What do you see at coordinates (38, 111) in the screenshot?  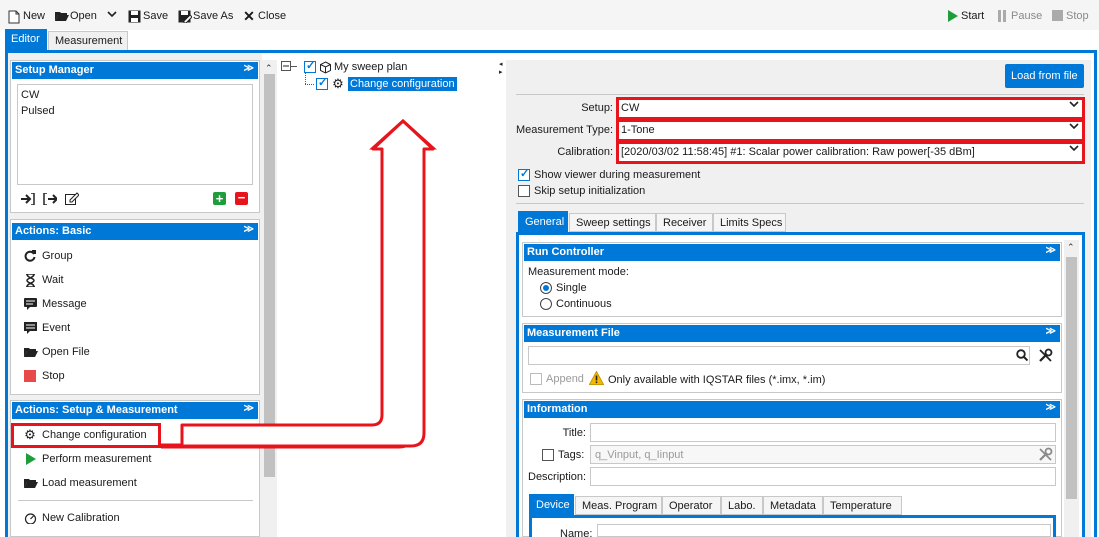 I see `setup-item-pulsed: Pulsed` at bounding box center [38, 111].